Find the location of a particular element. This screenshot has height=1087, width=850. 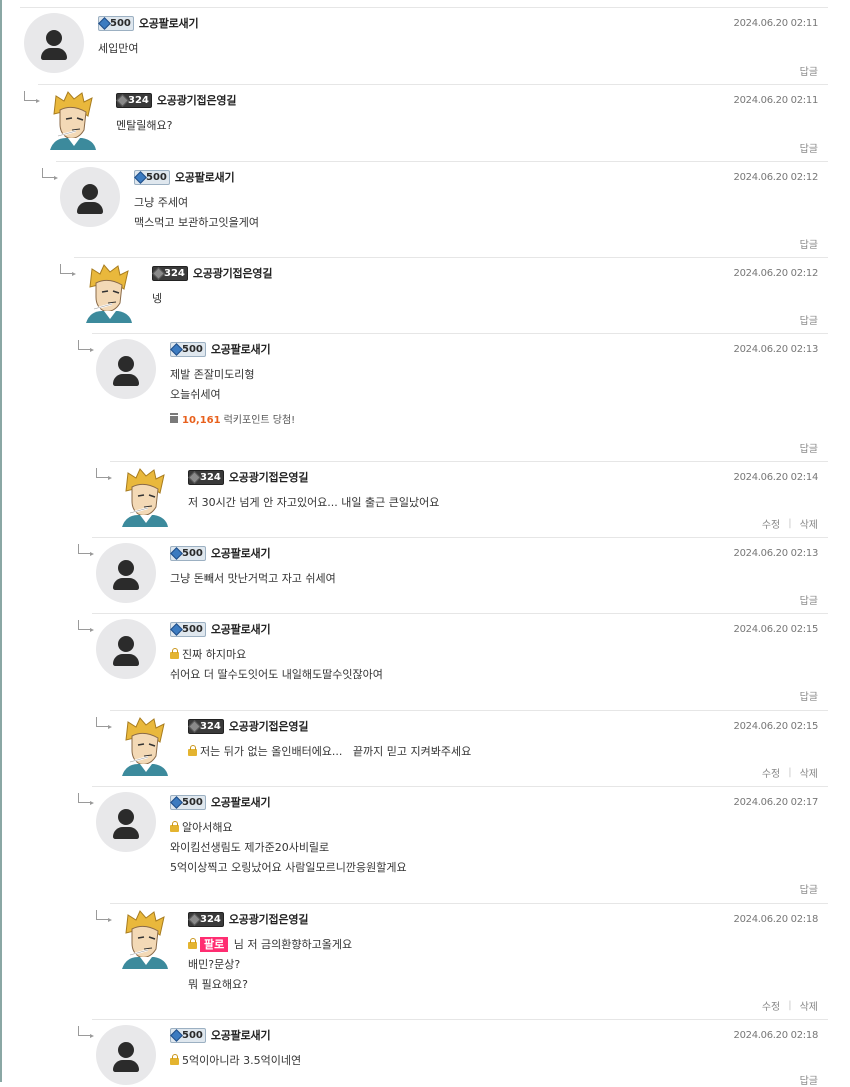

comment-body: 저는 뒤가 없는 올인배터에요... 끝까지 믿고 지켜봐주세요 is located at coordinates (468, 752).